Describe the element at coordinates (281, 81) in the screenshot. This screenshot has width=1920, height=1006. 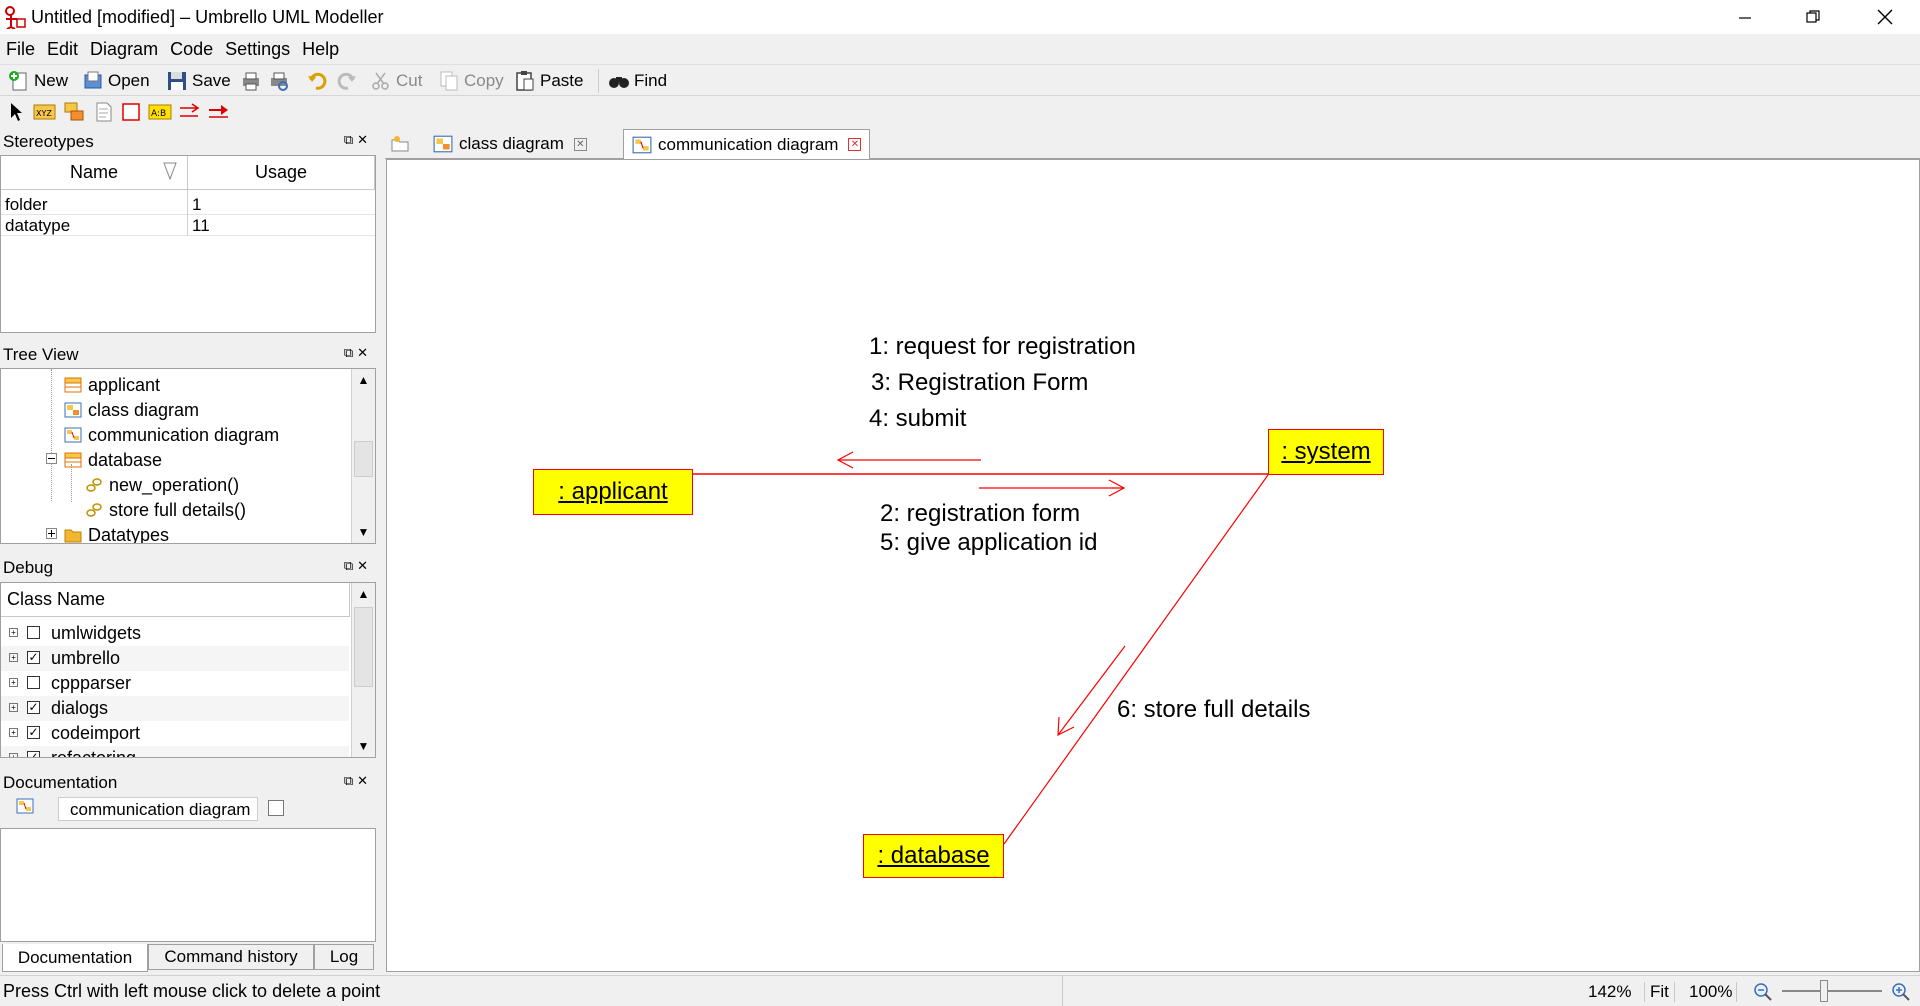
I see `print-preview-button` at that location.